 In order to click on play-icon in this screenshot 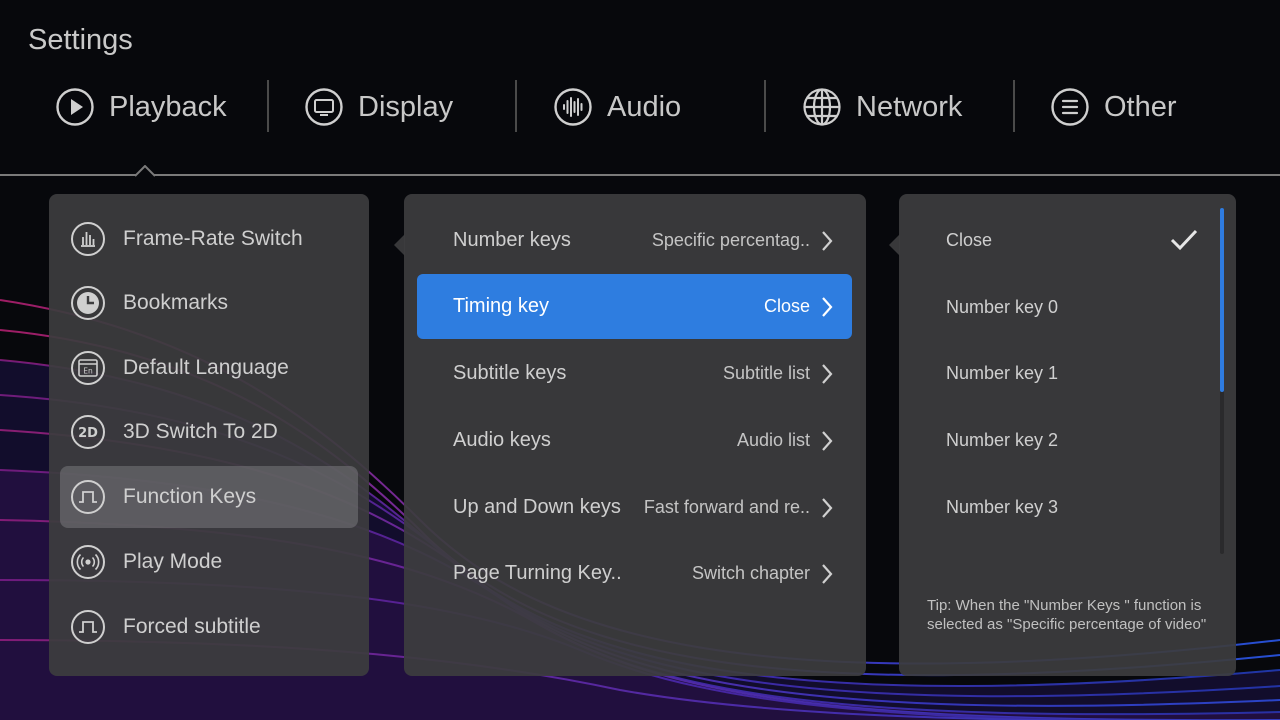, I will do `click(75, 107)`.